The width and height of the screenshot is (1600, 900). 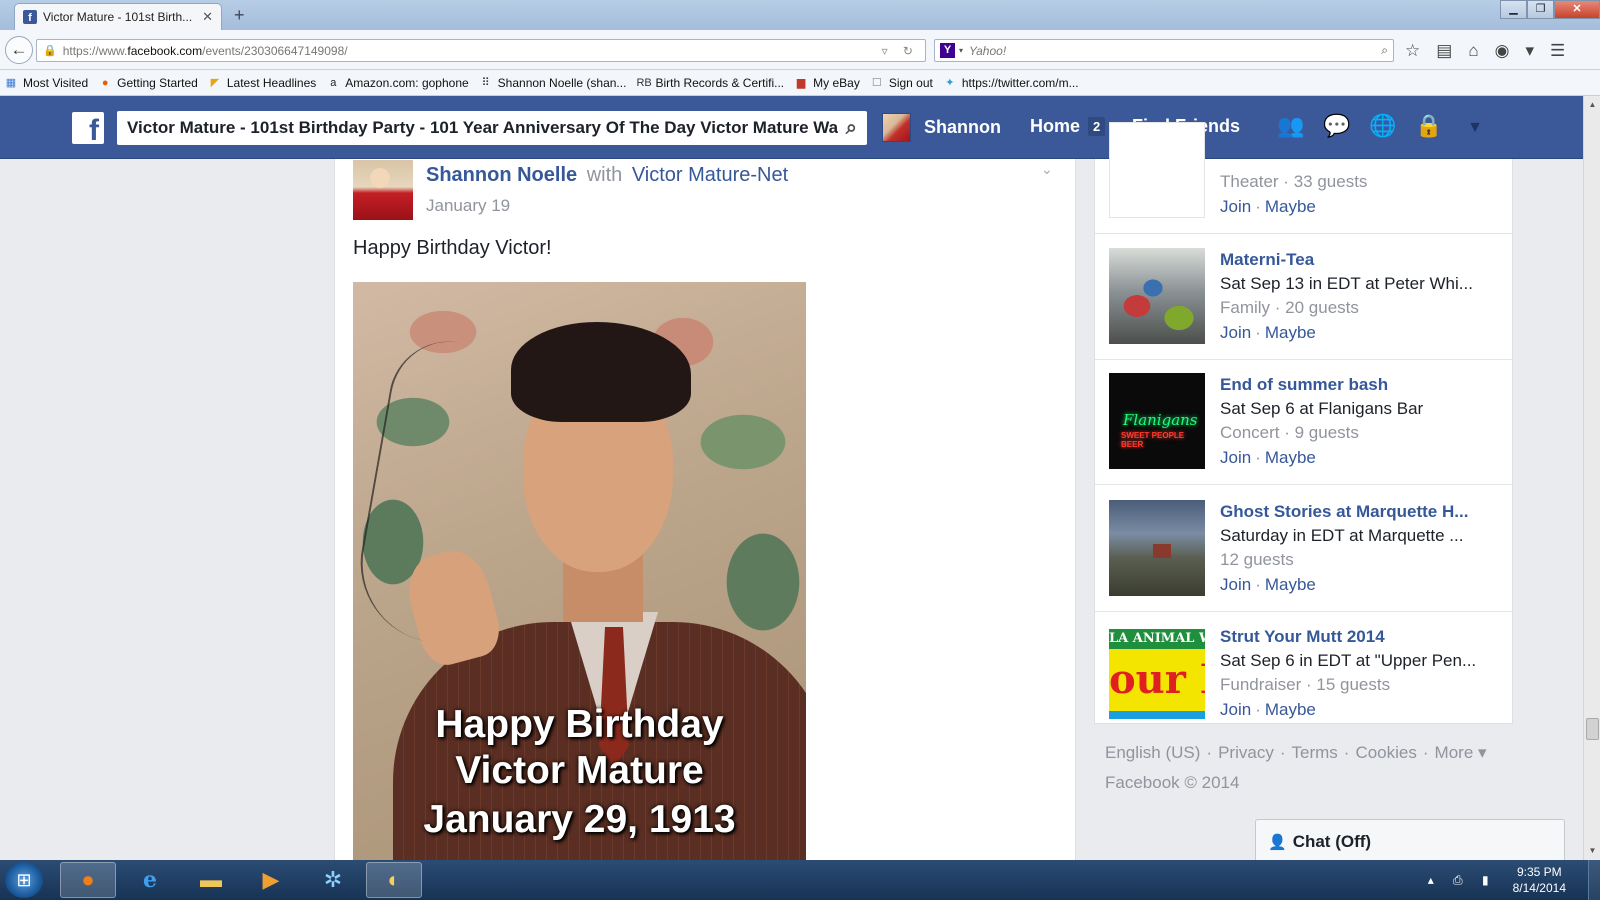 What do you see at coordinates (607, 175) in the screenshot?
I see `post-header: Shannon Noelle with Victor Mature-Net` at bounding box center [607, 175].